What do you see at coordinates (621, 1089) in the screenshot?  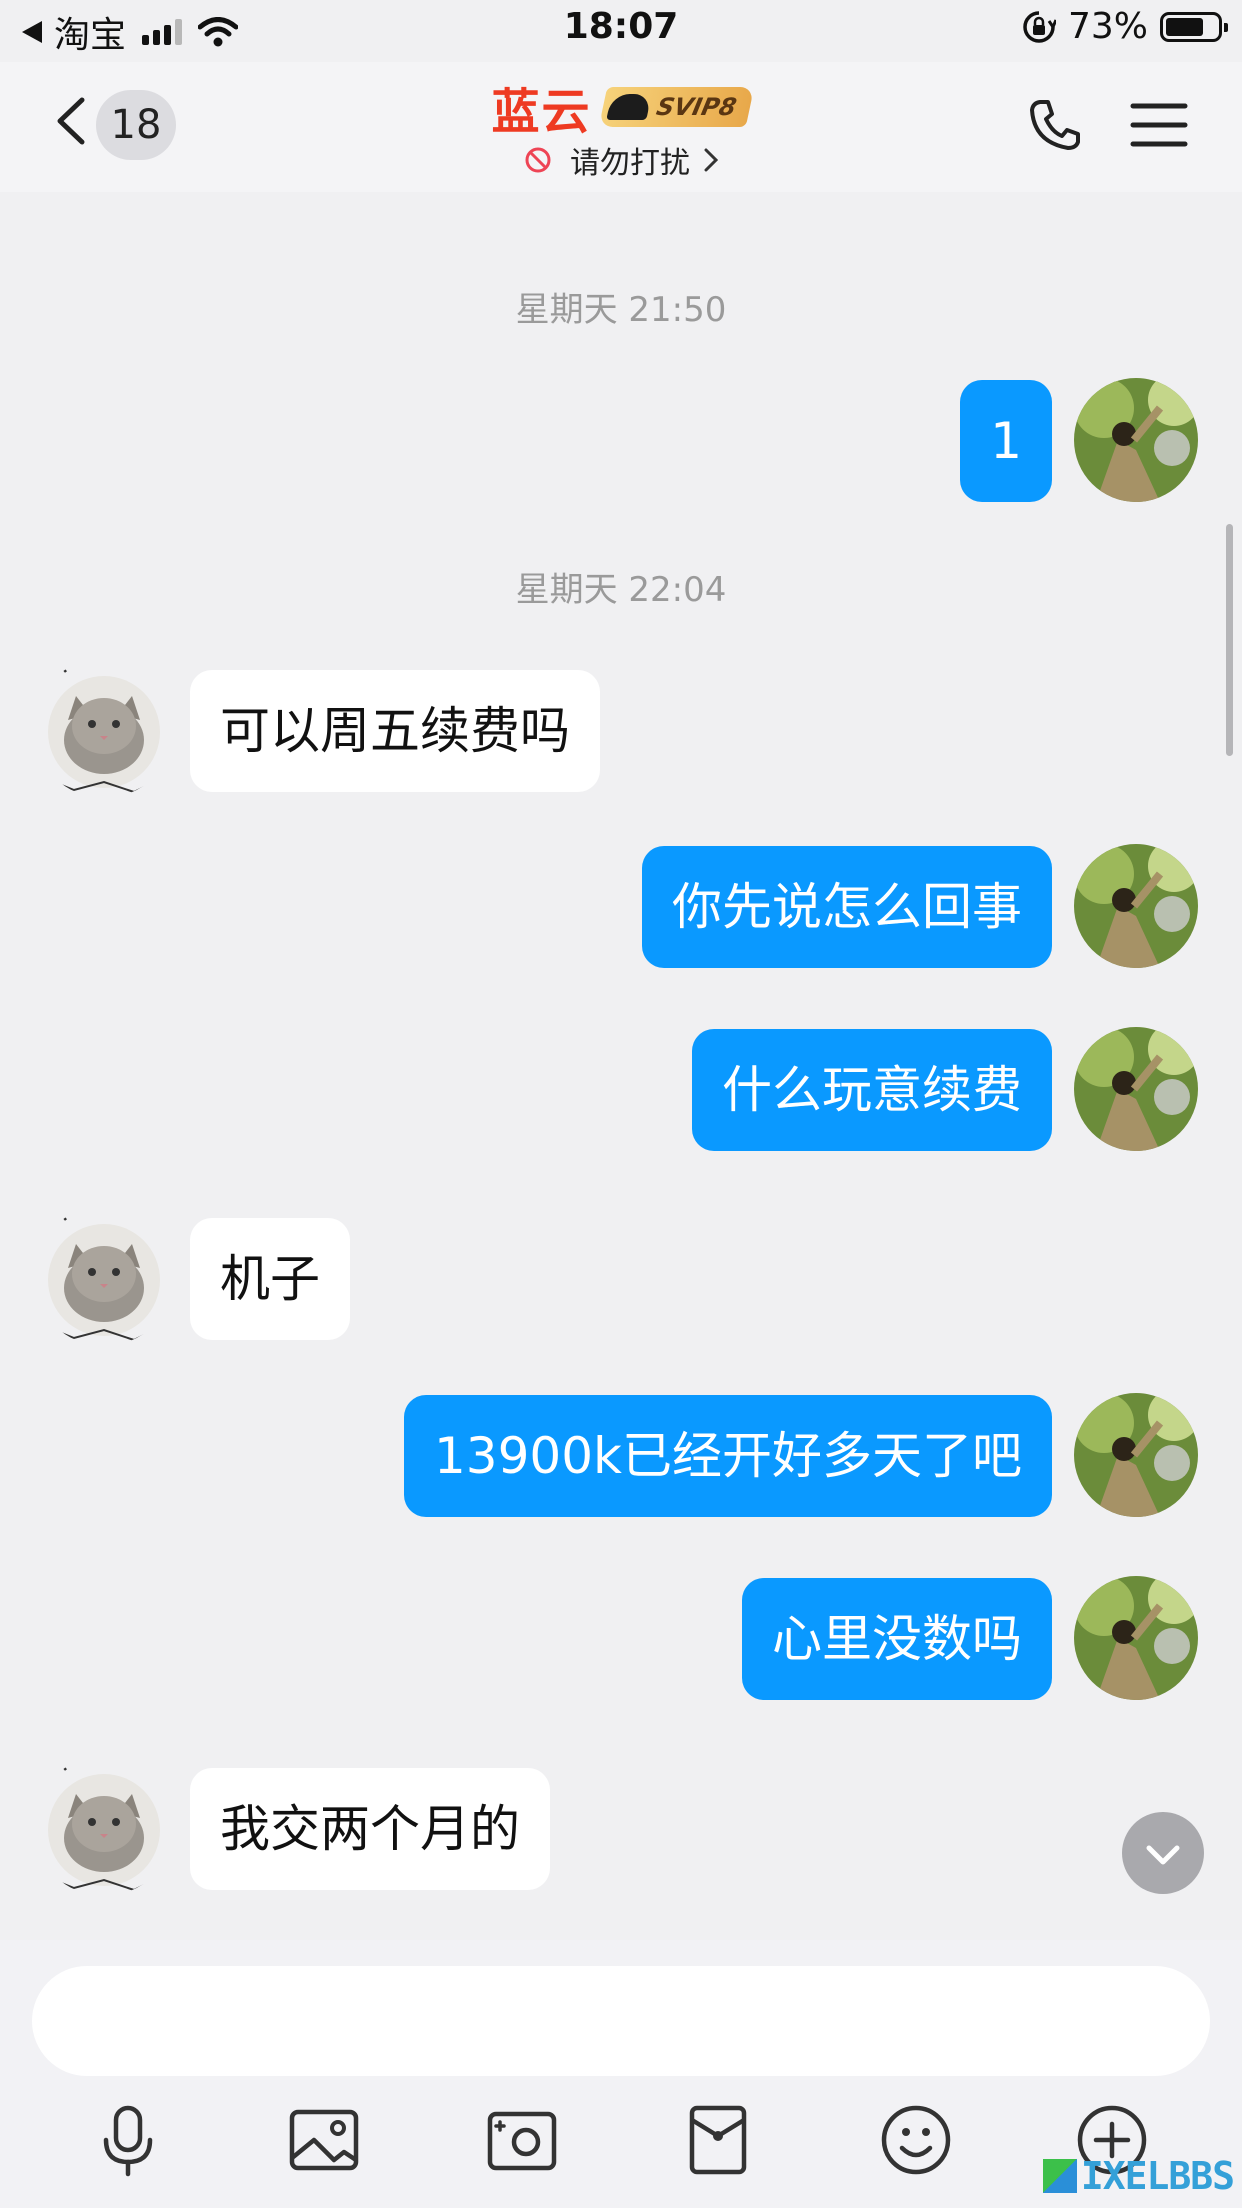 I see `message-row: 什么玩意续费` at bounding box center [621, 1089].